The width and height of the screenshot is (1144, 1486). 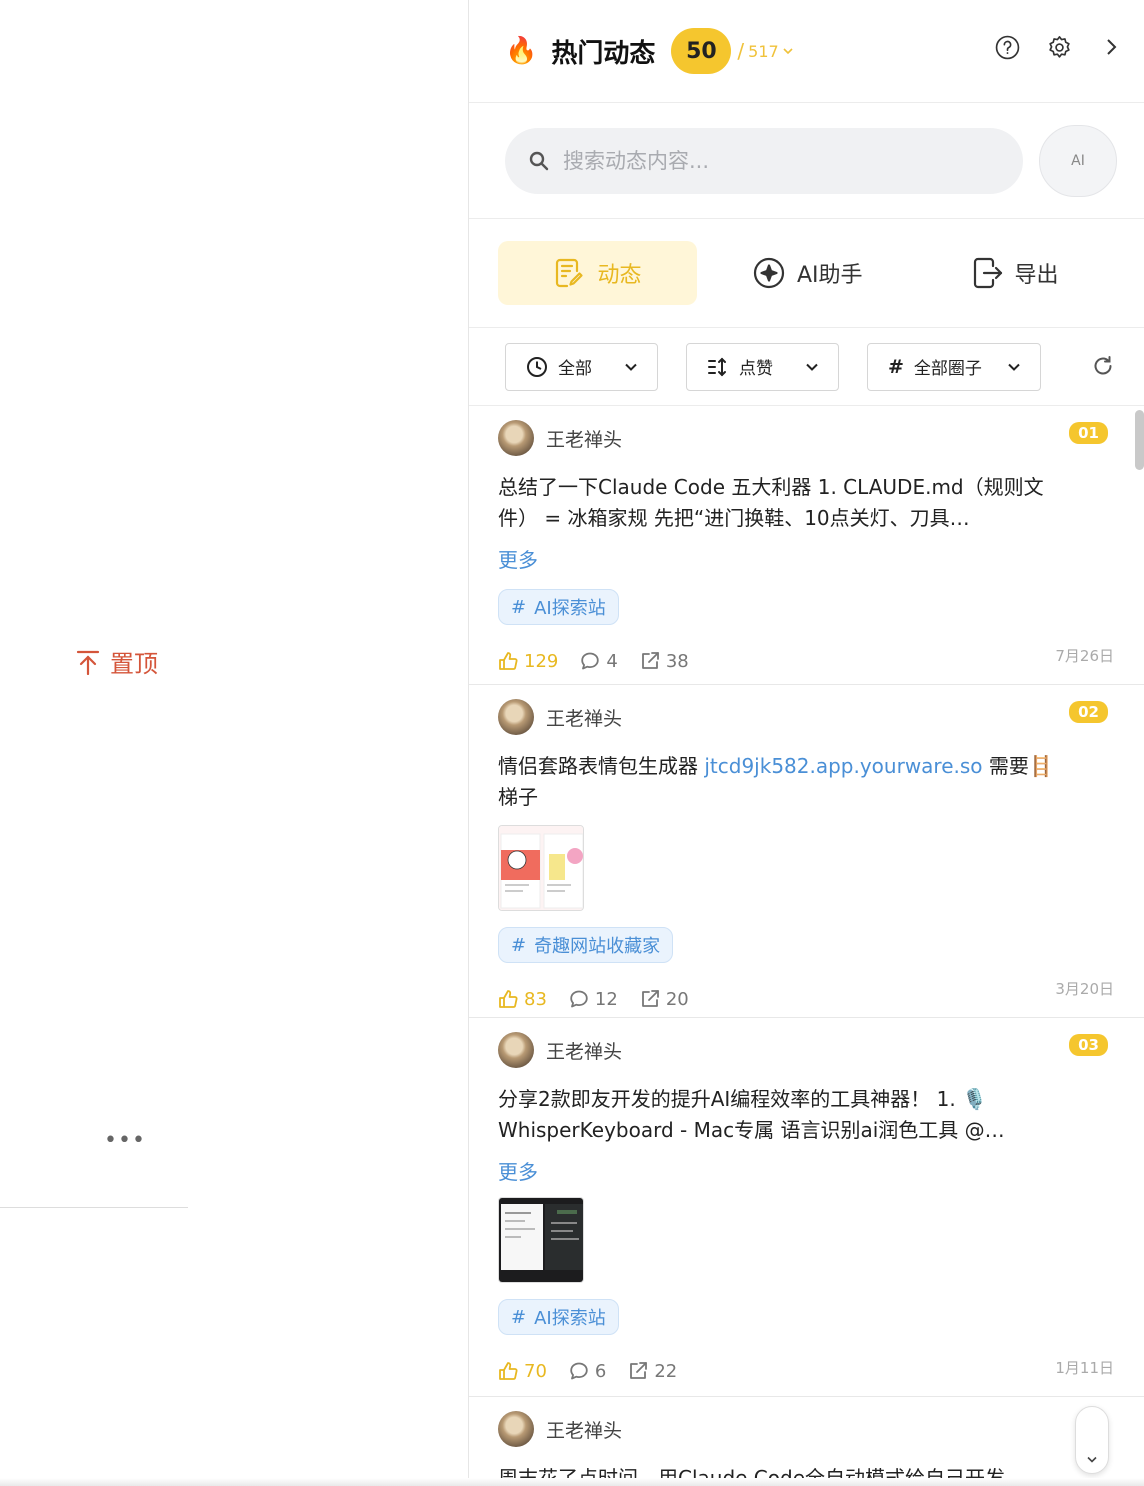 What do you see at coordinates (134, 664) in the screenshot?
I see `pin-label: 置顶` at bounding box center [134, 664].